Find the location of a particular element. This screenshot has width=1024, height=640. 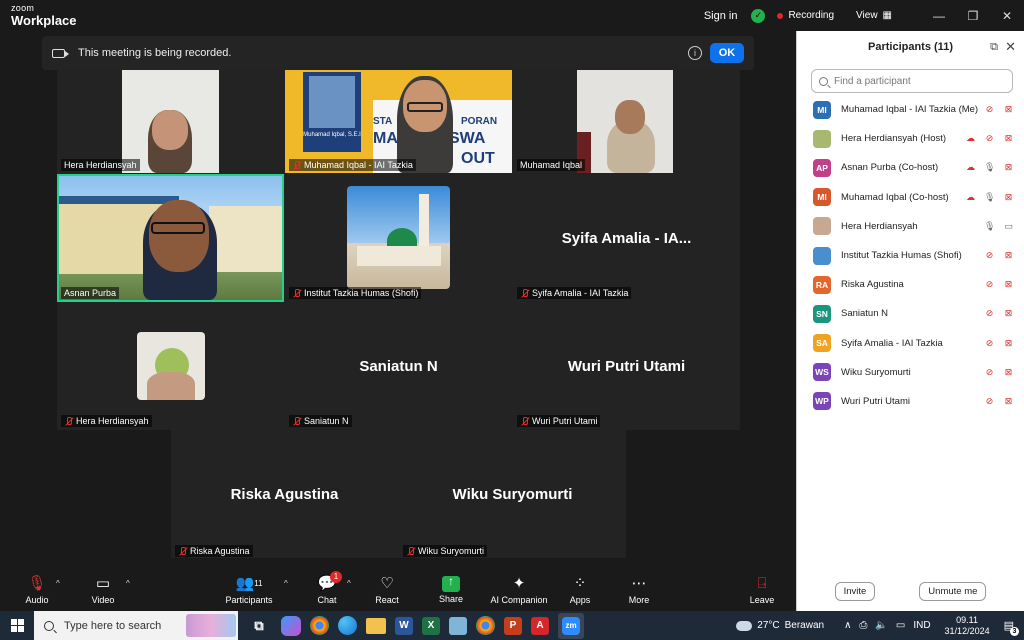

pop-out-icon: ⧉ is located at coordinates (994, 47).